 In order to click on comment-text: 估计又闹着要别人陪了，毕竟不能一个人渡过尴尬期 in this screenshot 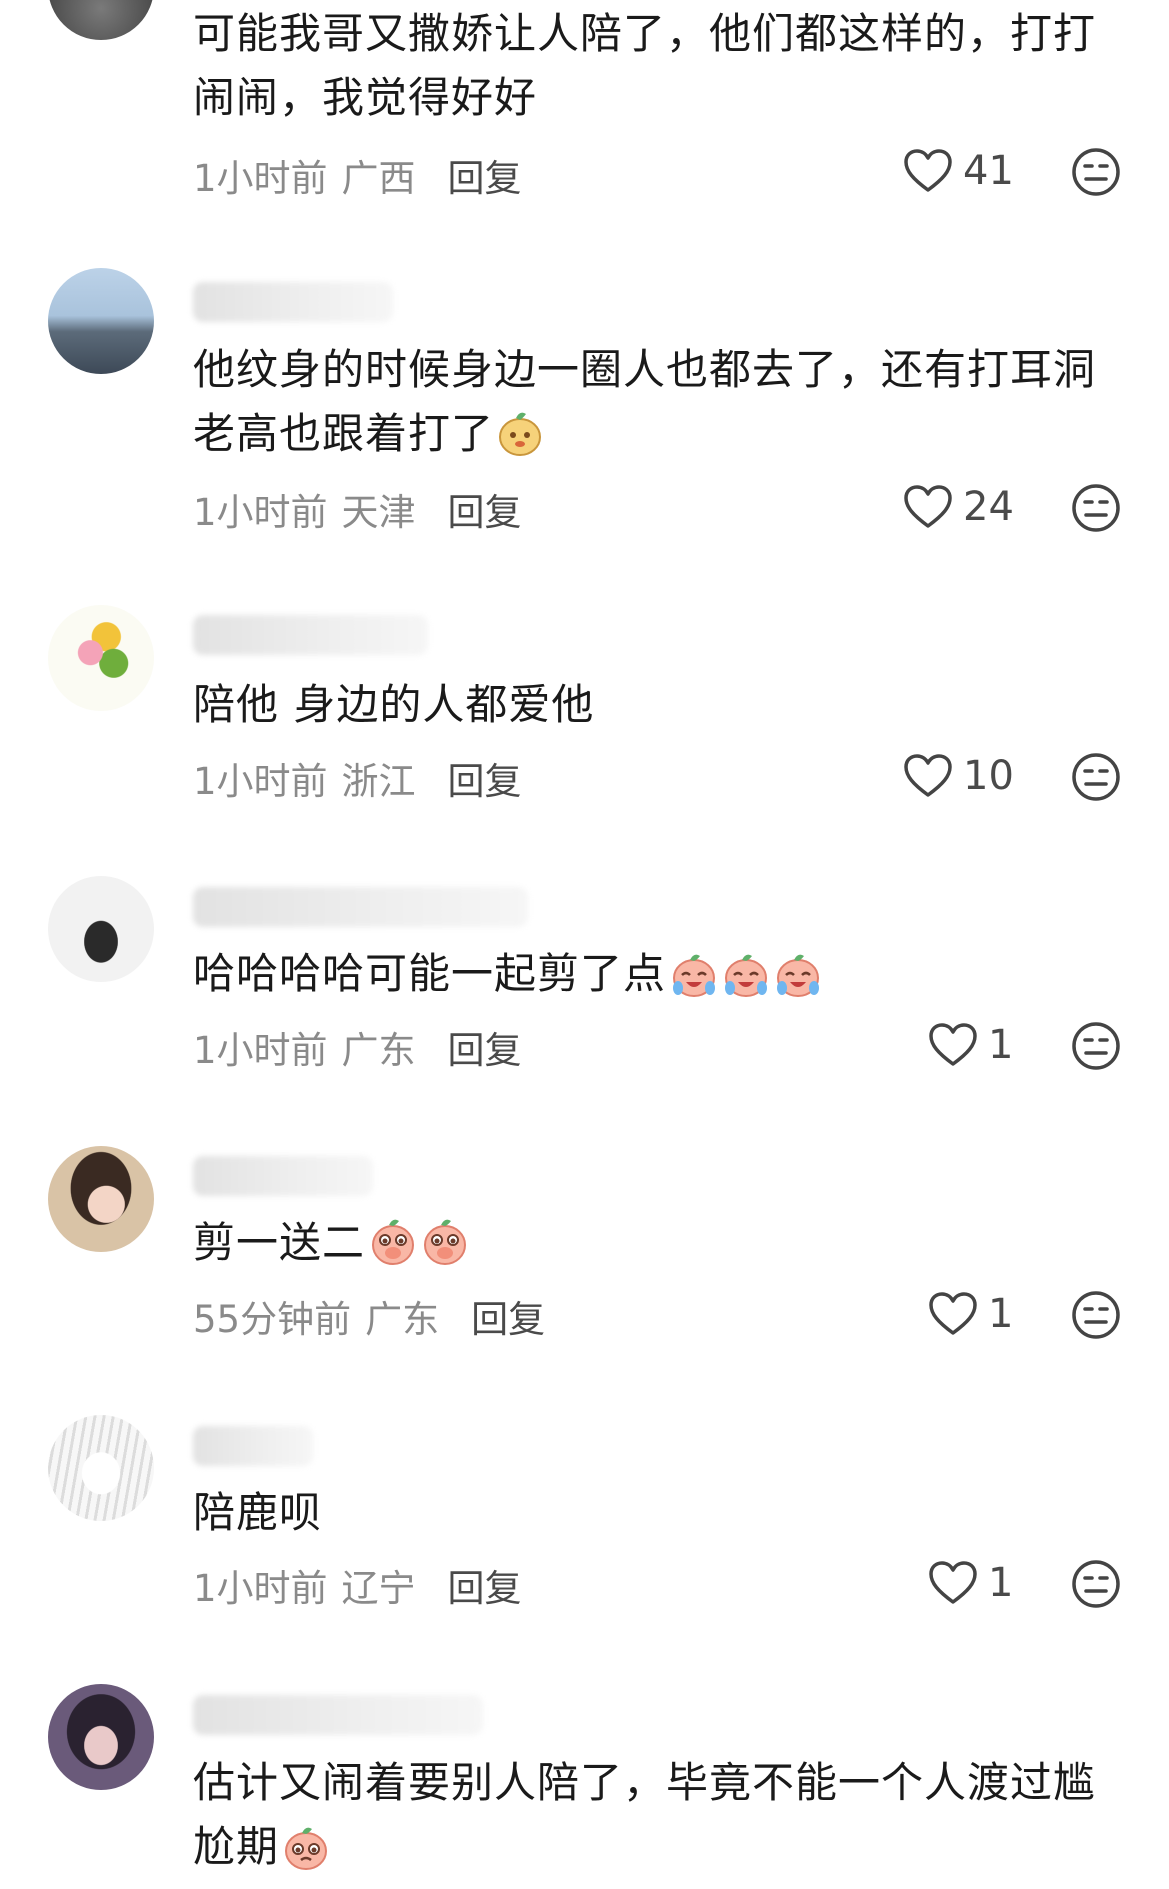, I will do `click(658, 1820)`.